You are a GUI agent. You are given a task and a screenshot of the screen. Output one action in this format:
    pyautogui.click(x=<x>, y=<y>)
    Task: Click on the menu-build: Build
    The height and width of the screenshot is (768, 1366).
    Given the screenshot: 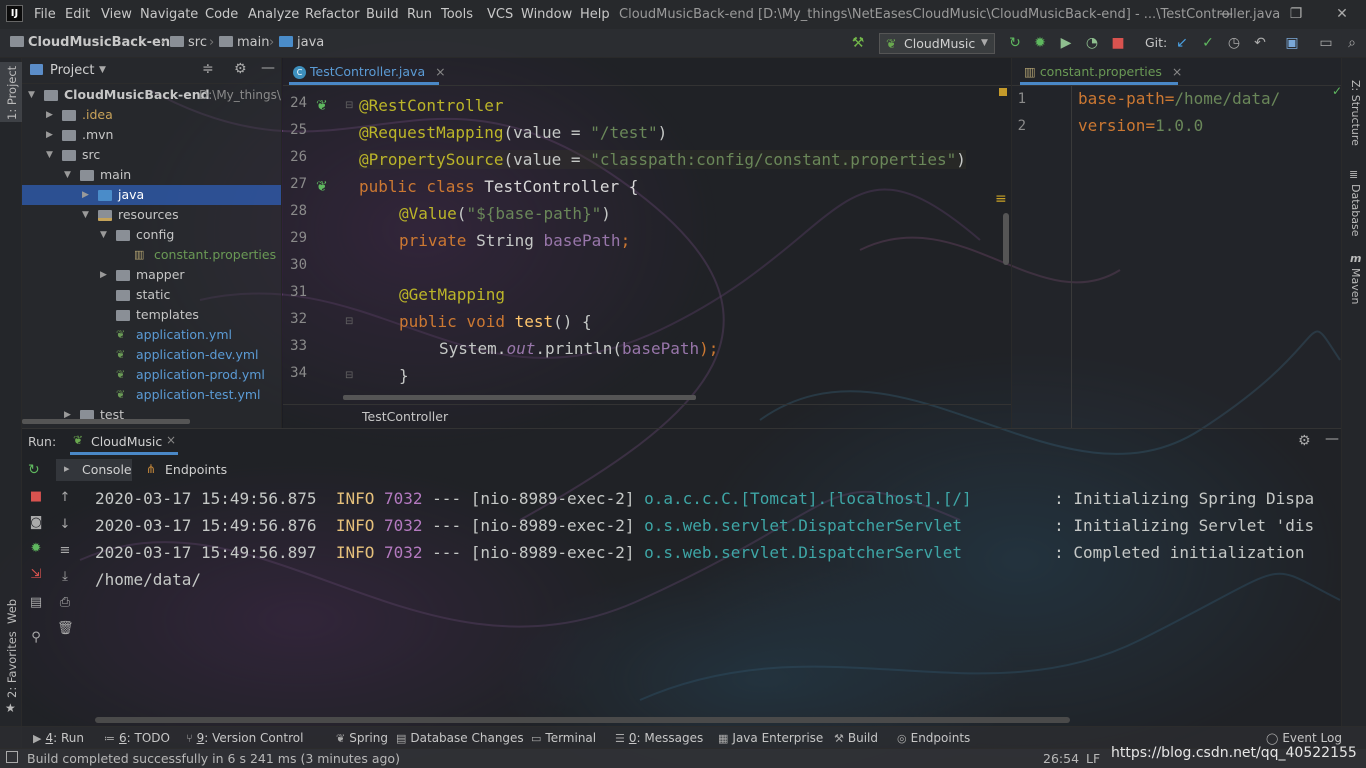 What is the action you would take?
    pyautogui.click(x=382, y=14)
    